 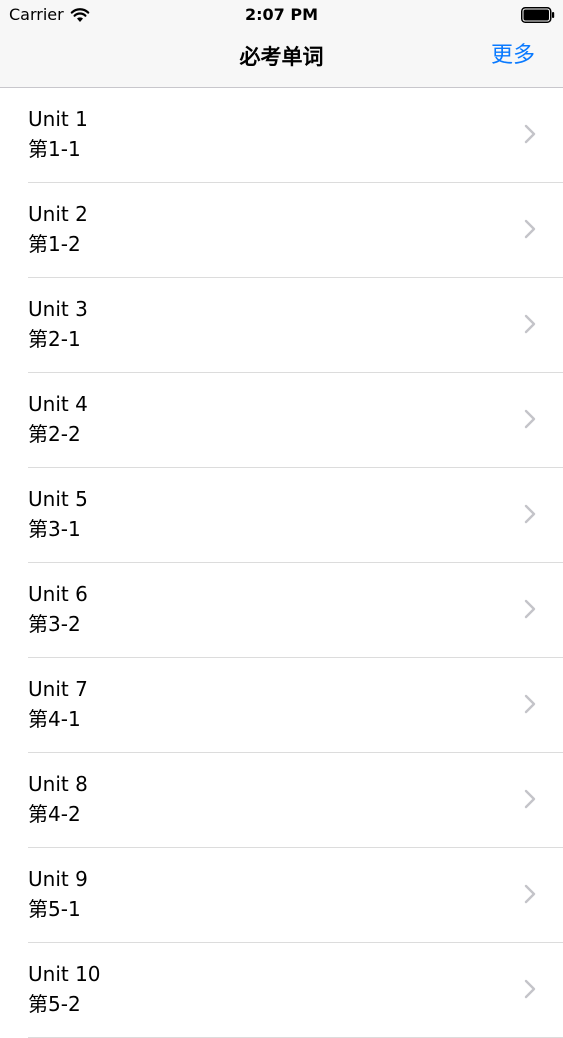 I want to click on list-item-unit-4: Unit 4 第2-2, so click(x=281, y=420).